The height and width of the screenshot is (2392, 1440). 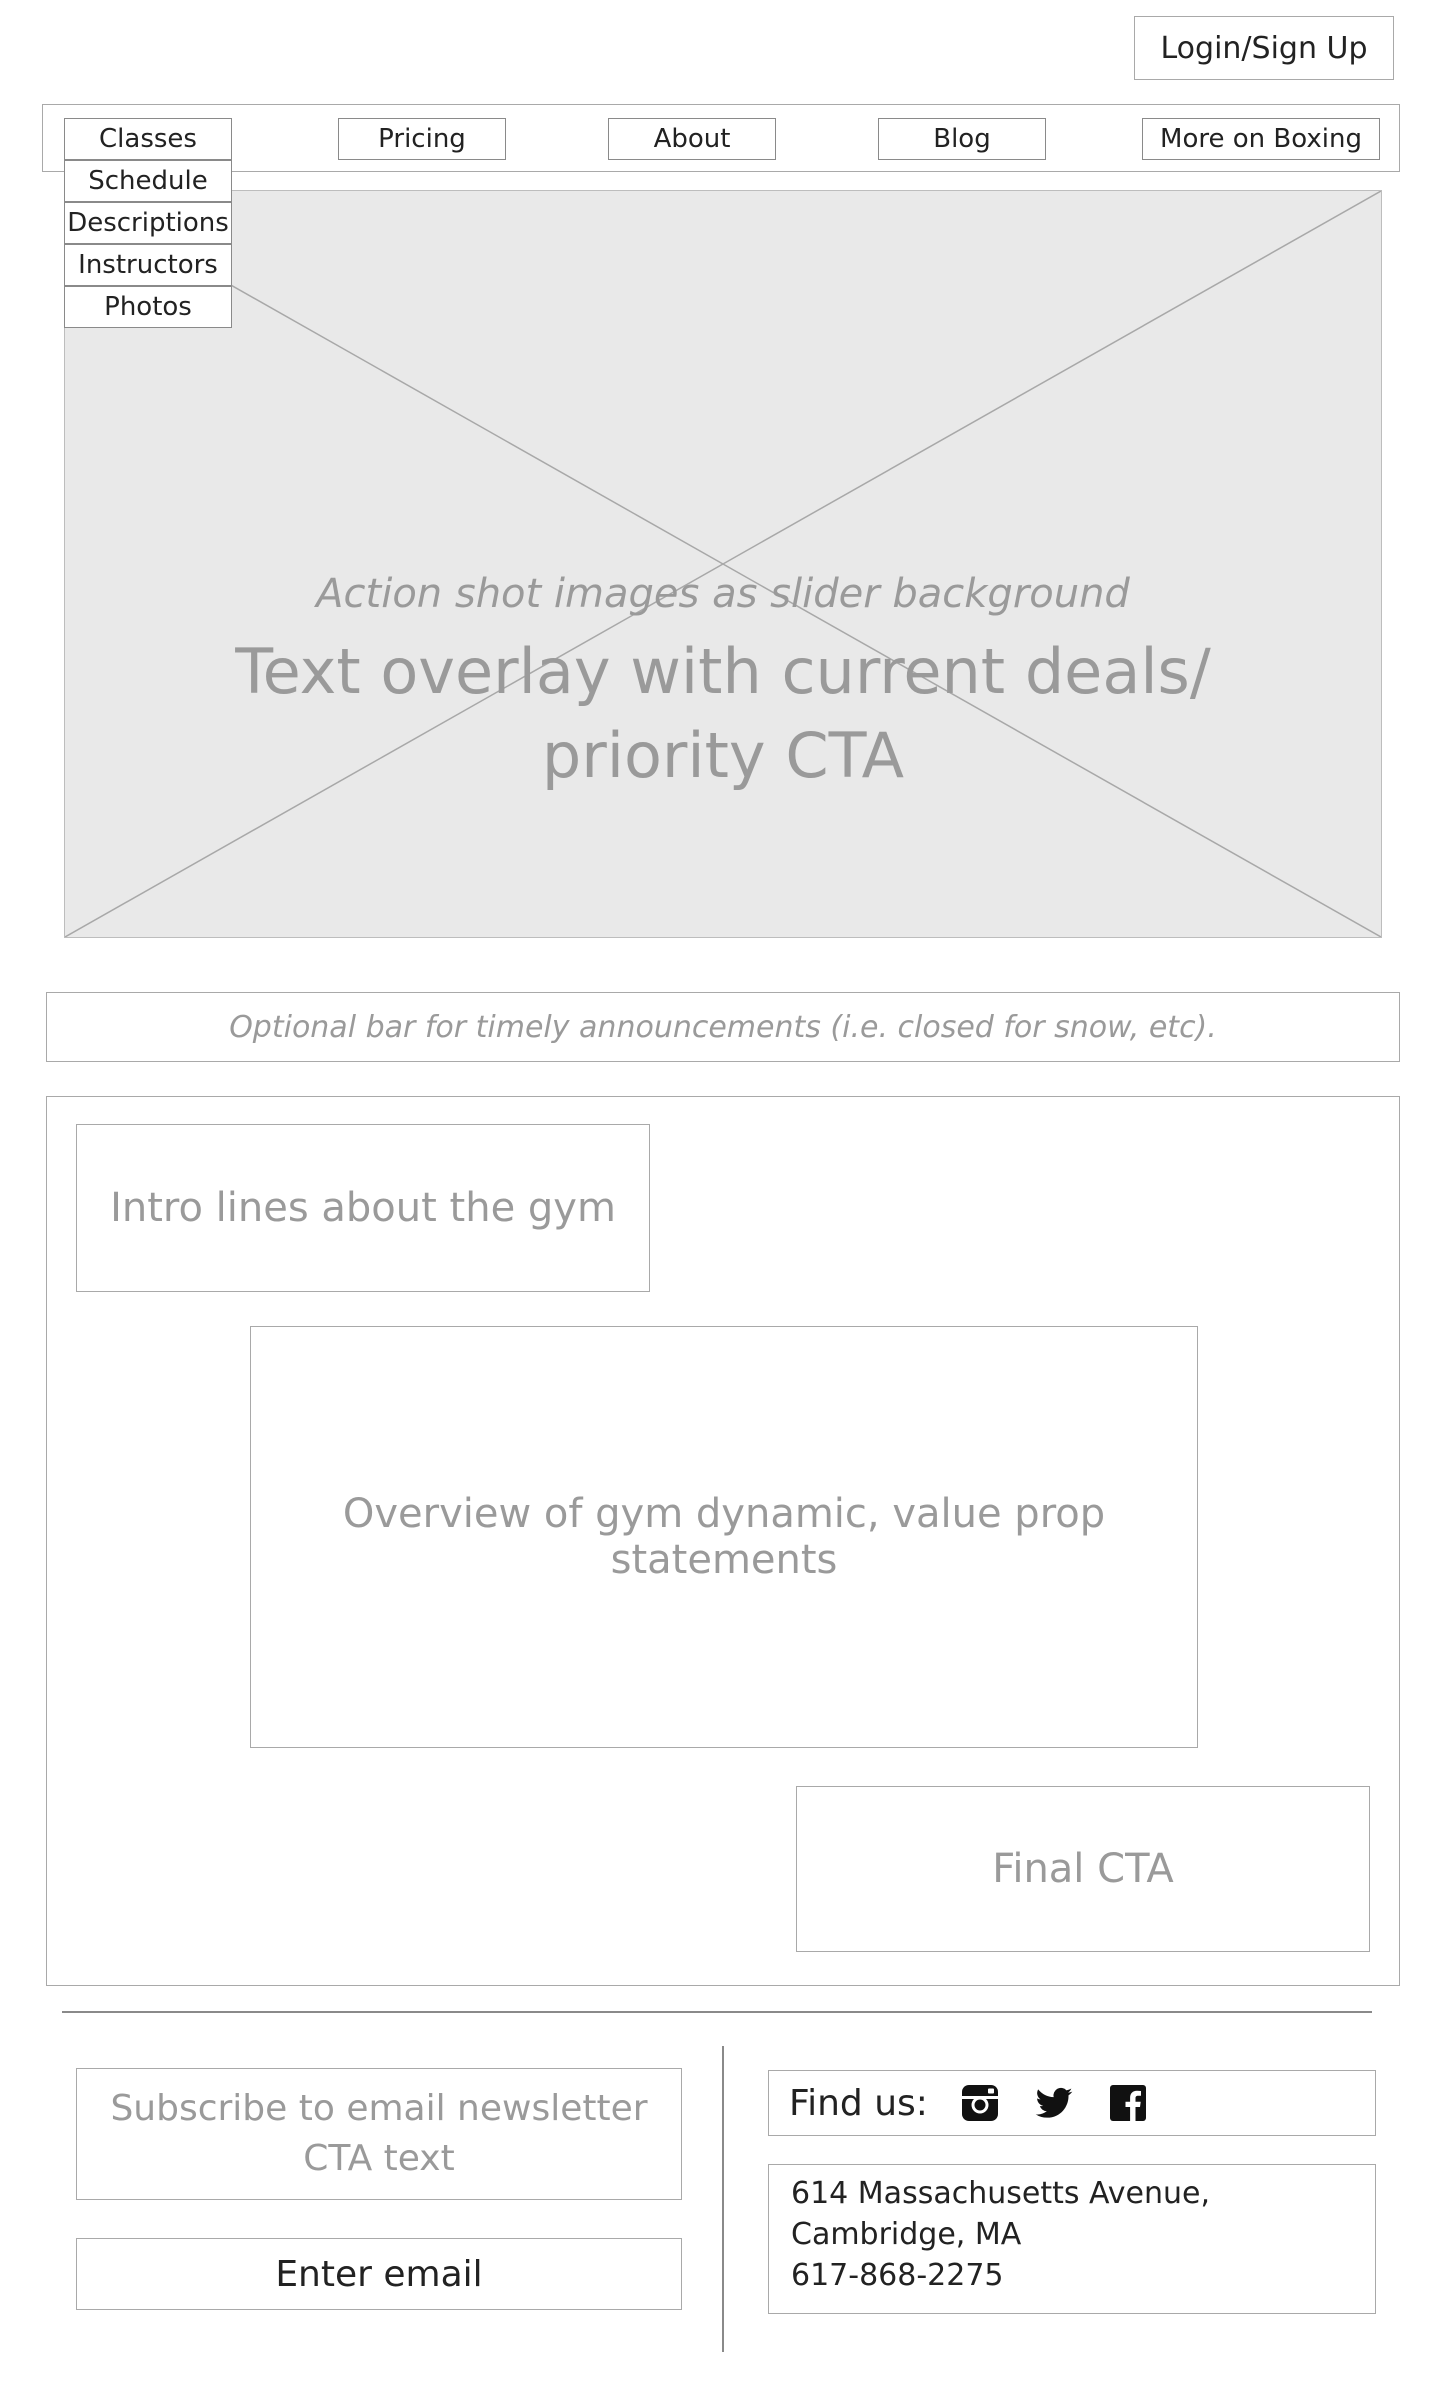 What do you see at coordinates (148, 139) in the screenshot?
I see `nav-item-classes: Classes` at bounding box center [148, 139].